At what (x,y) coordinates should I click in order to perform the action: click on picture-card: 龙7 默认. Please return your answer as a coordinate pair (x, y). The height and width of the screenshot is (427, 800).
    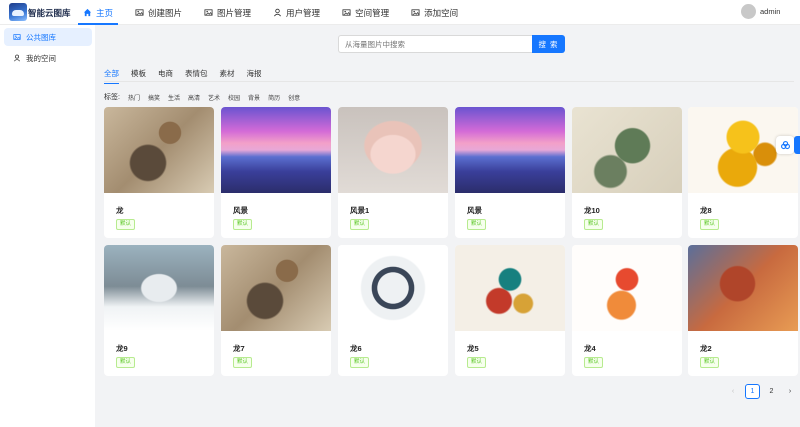
    Looking at the image, I should click on (276, 310).